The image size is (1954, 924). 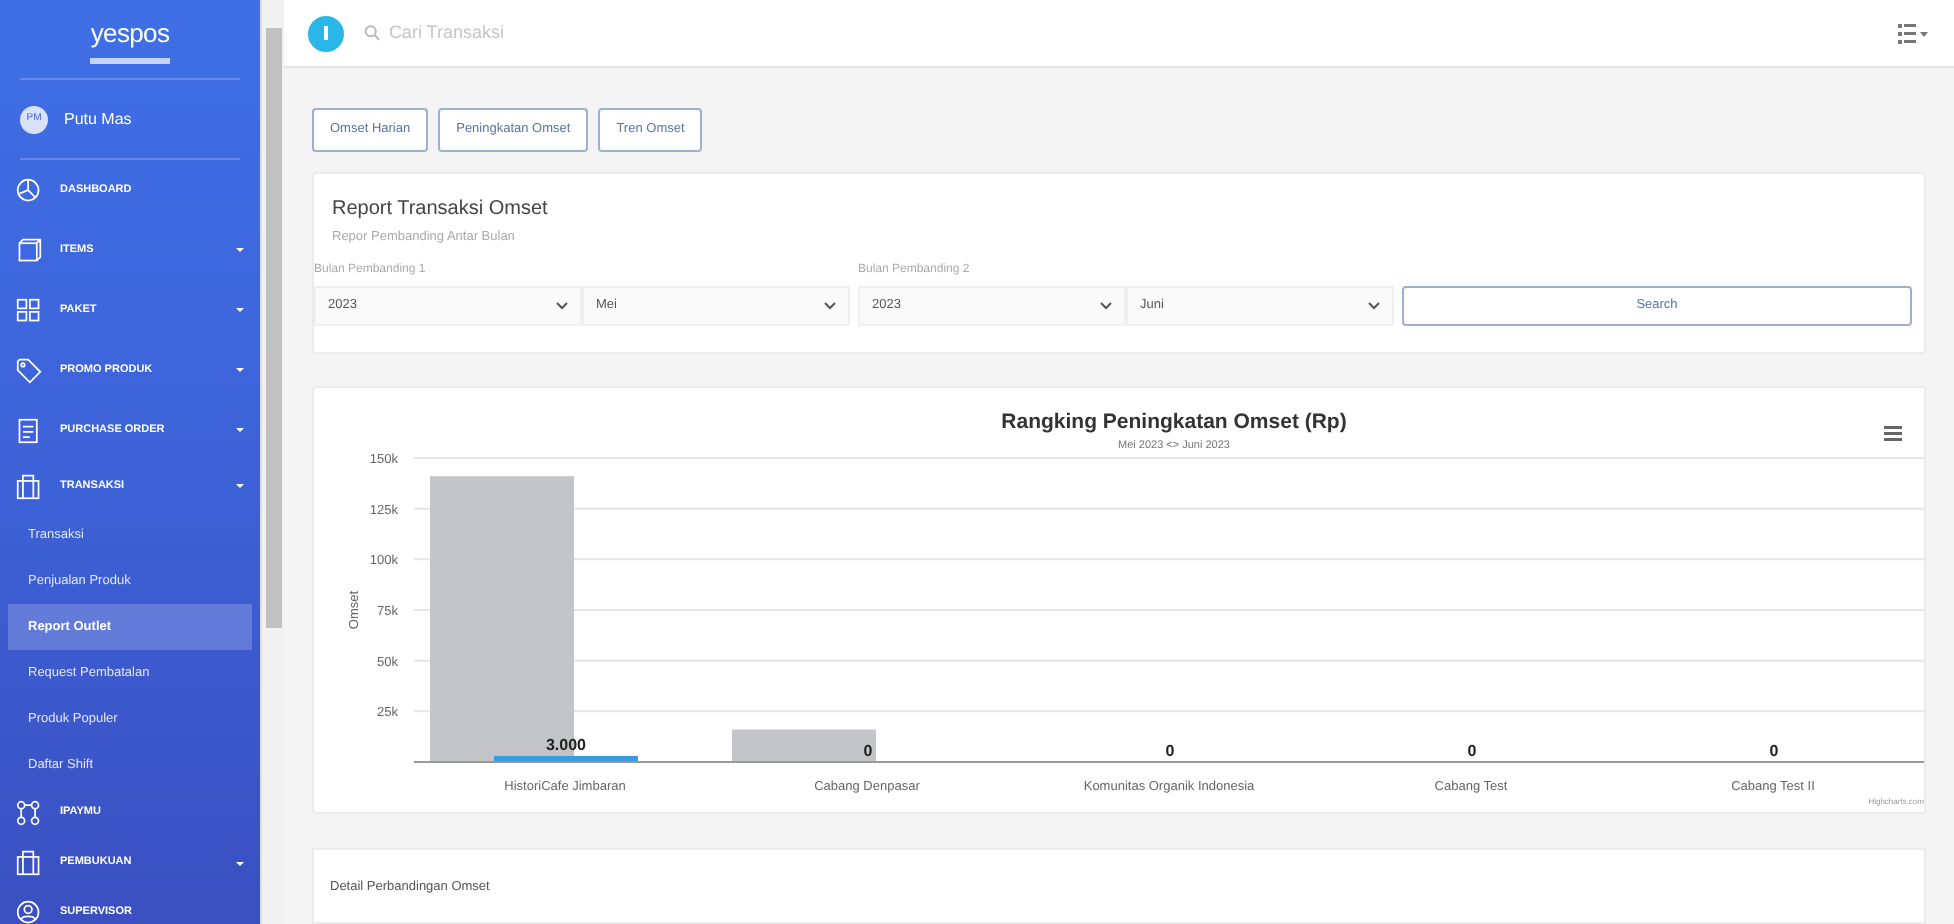 I want to click on user-icon, so click(x=29, y=912).